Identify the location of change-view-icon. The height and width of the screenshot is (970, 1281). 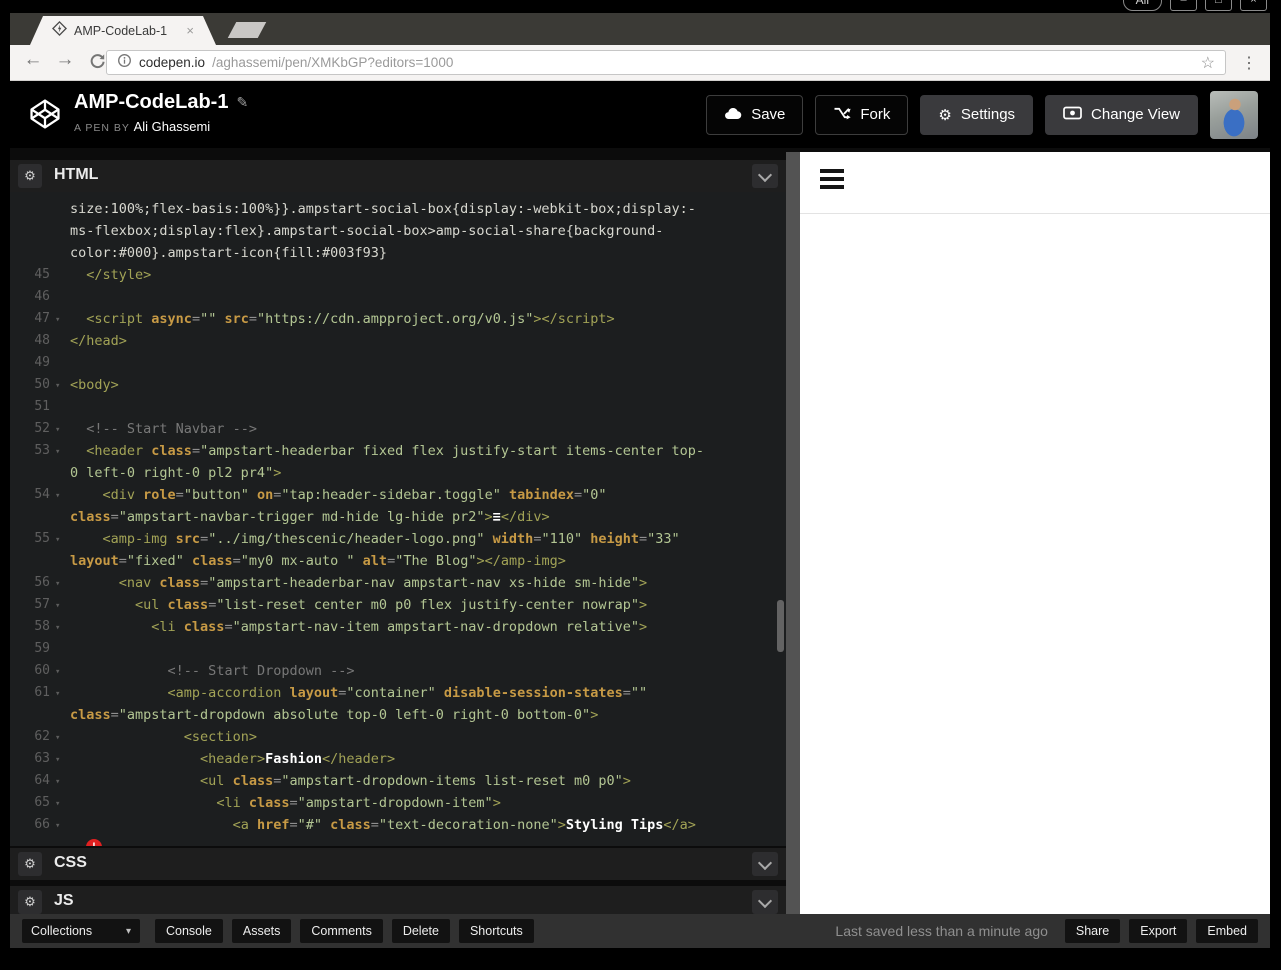
(1072, 115).